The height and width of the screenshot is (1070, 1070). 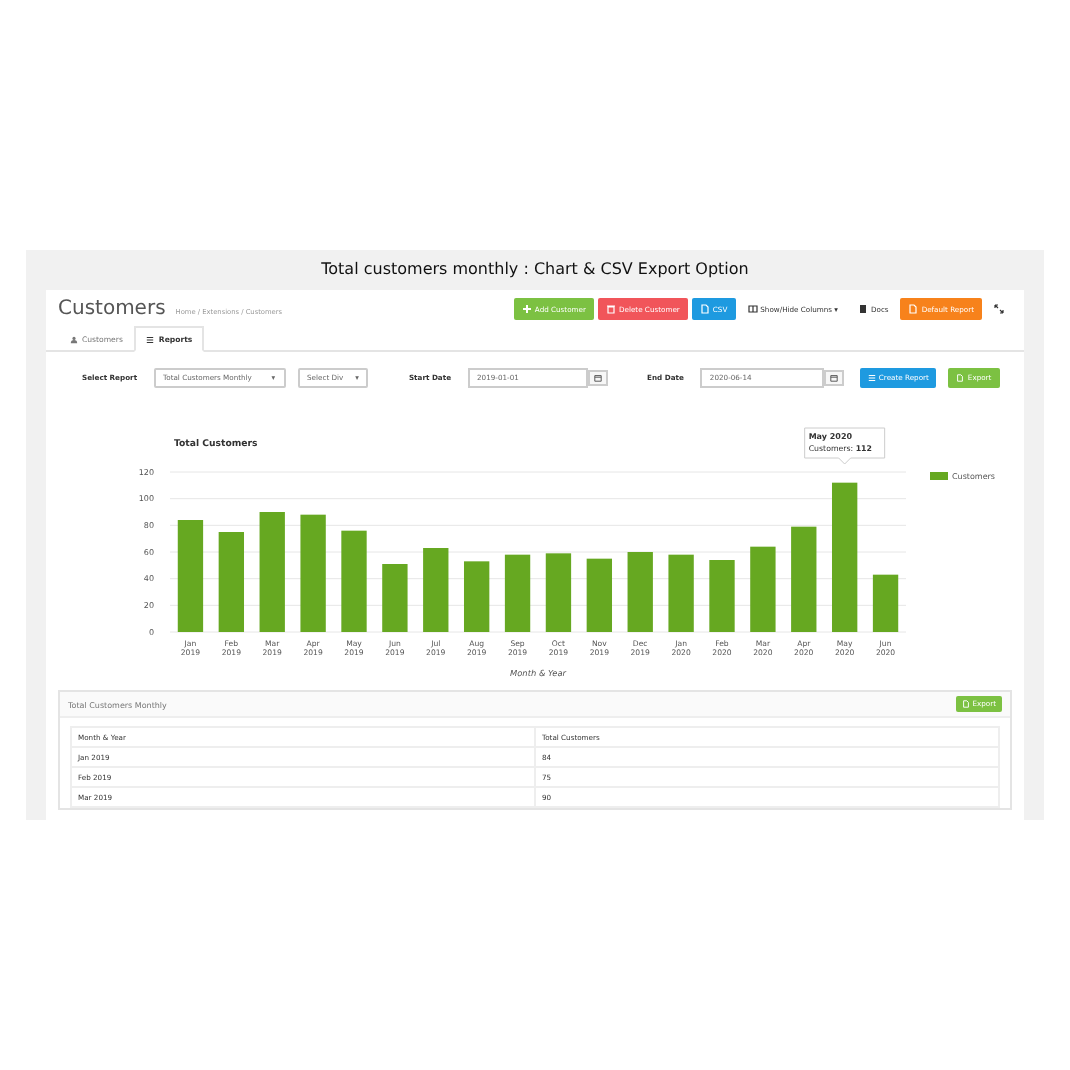 I want to click on page-caption: Total customers monthly : Chart & CSV Export Option, so click(x=535, y=270).